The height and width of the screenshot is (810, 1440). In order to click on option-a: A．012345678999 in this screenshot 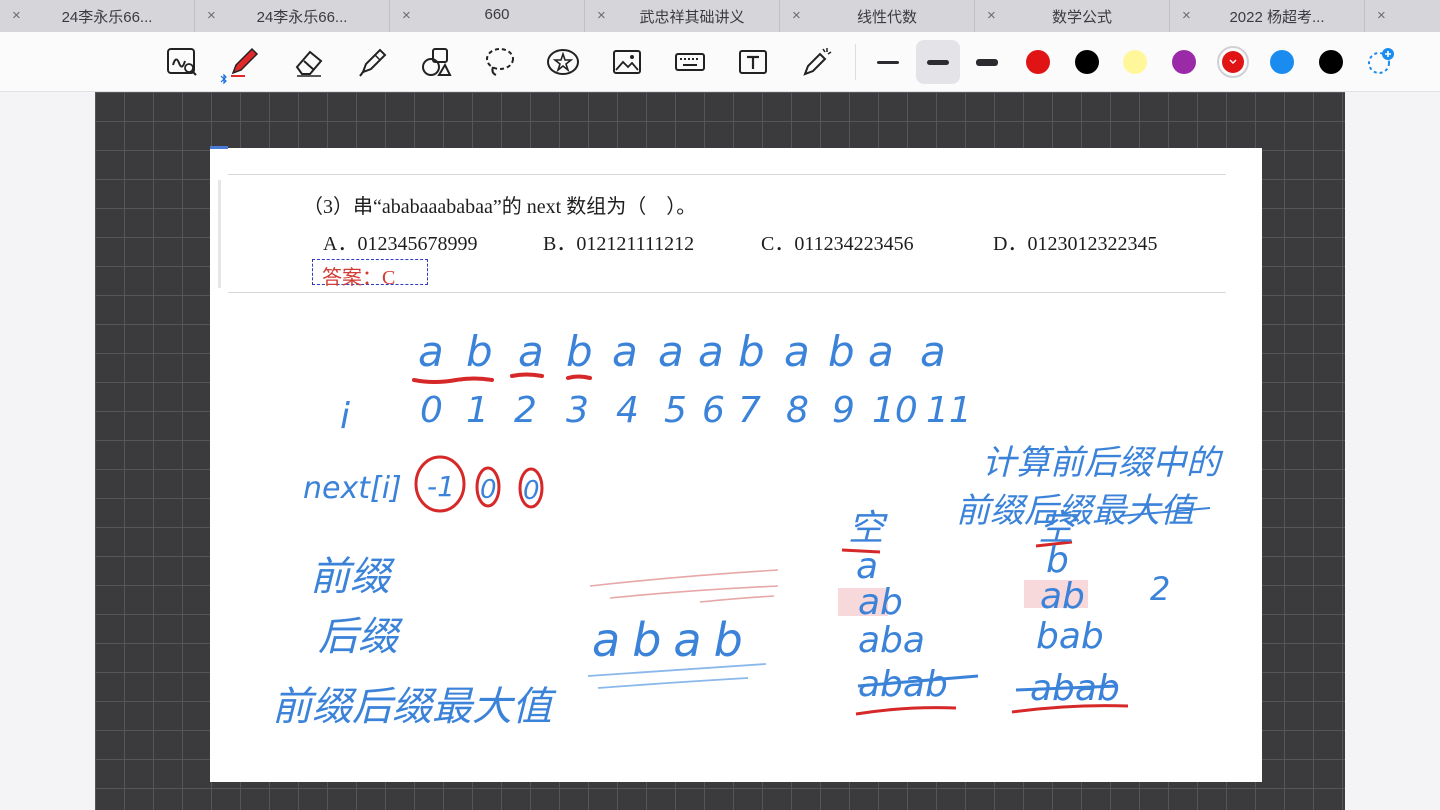, I will do `click(400, 244)`.